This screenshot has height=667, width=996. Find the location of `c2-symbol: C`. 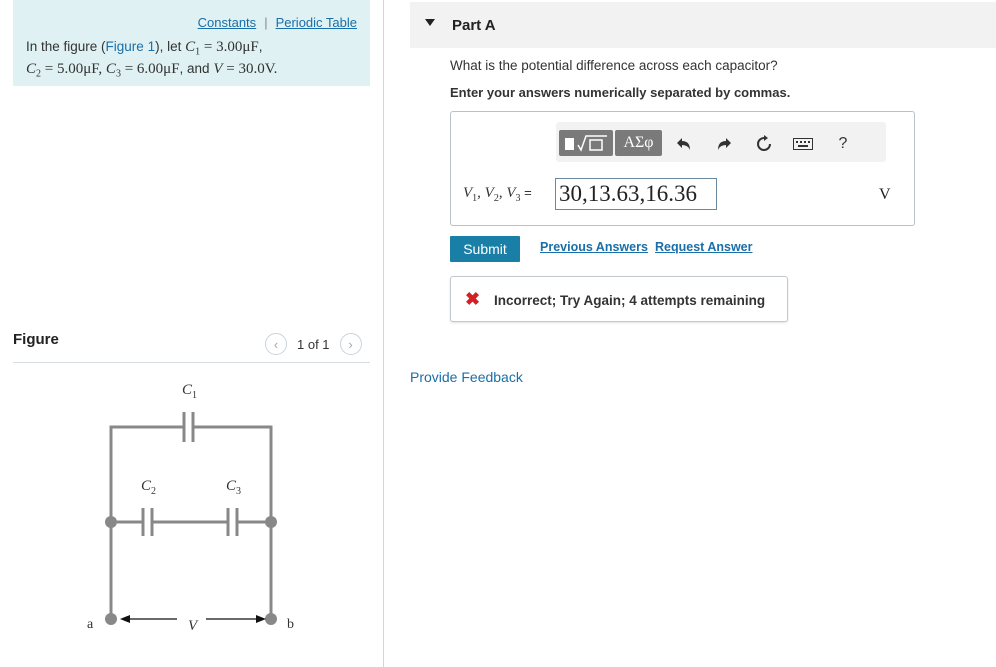

c2-symbol: C is located at coordinates (31, 68).